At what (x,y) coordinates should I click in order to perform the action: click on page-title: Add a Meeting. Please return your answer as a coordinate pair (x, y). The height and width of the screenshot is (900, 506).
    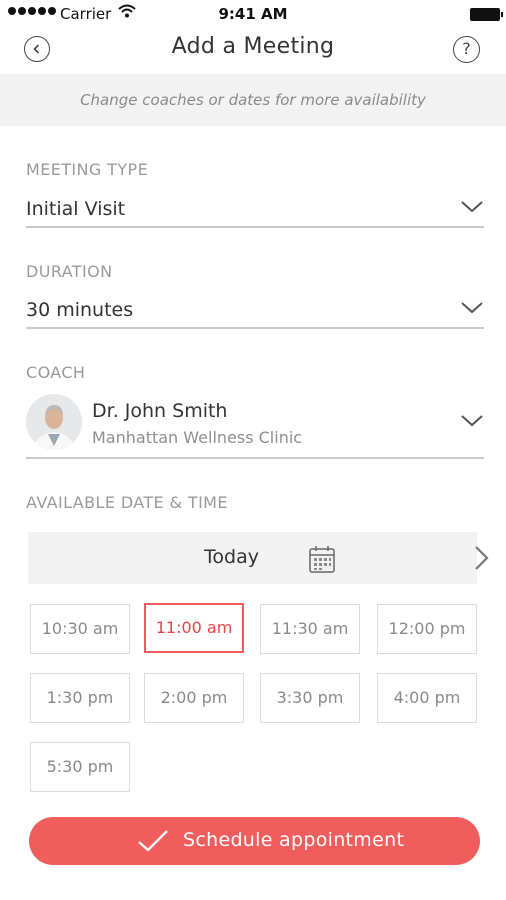
    Looking at the image, I should click on (253, 46).